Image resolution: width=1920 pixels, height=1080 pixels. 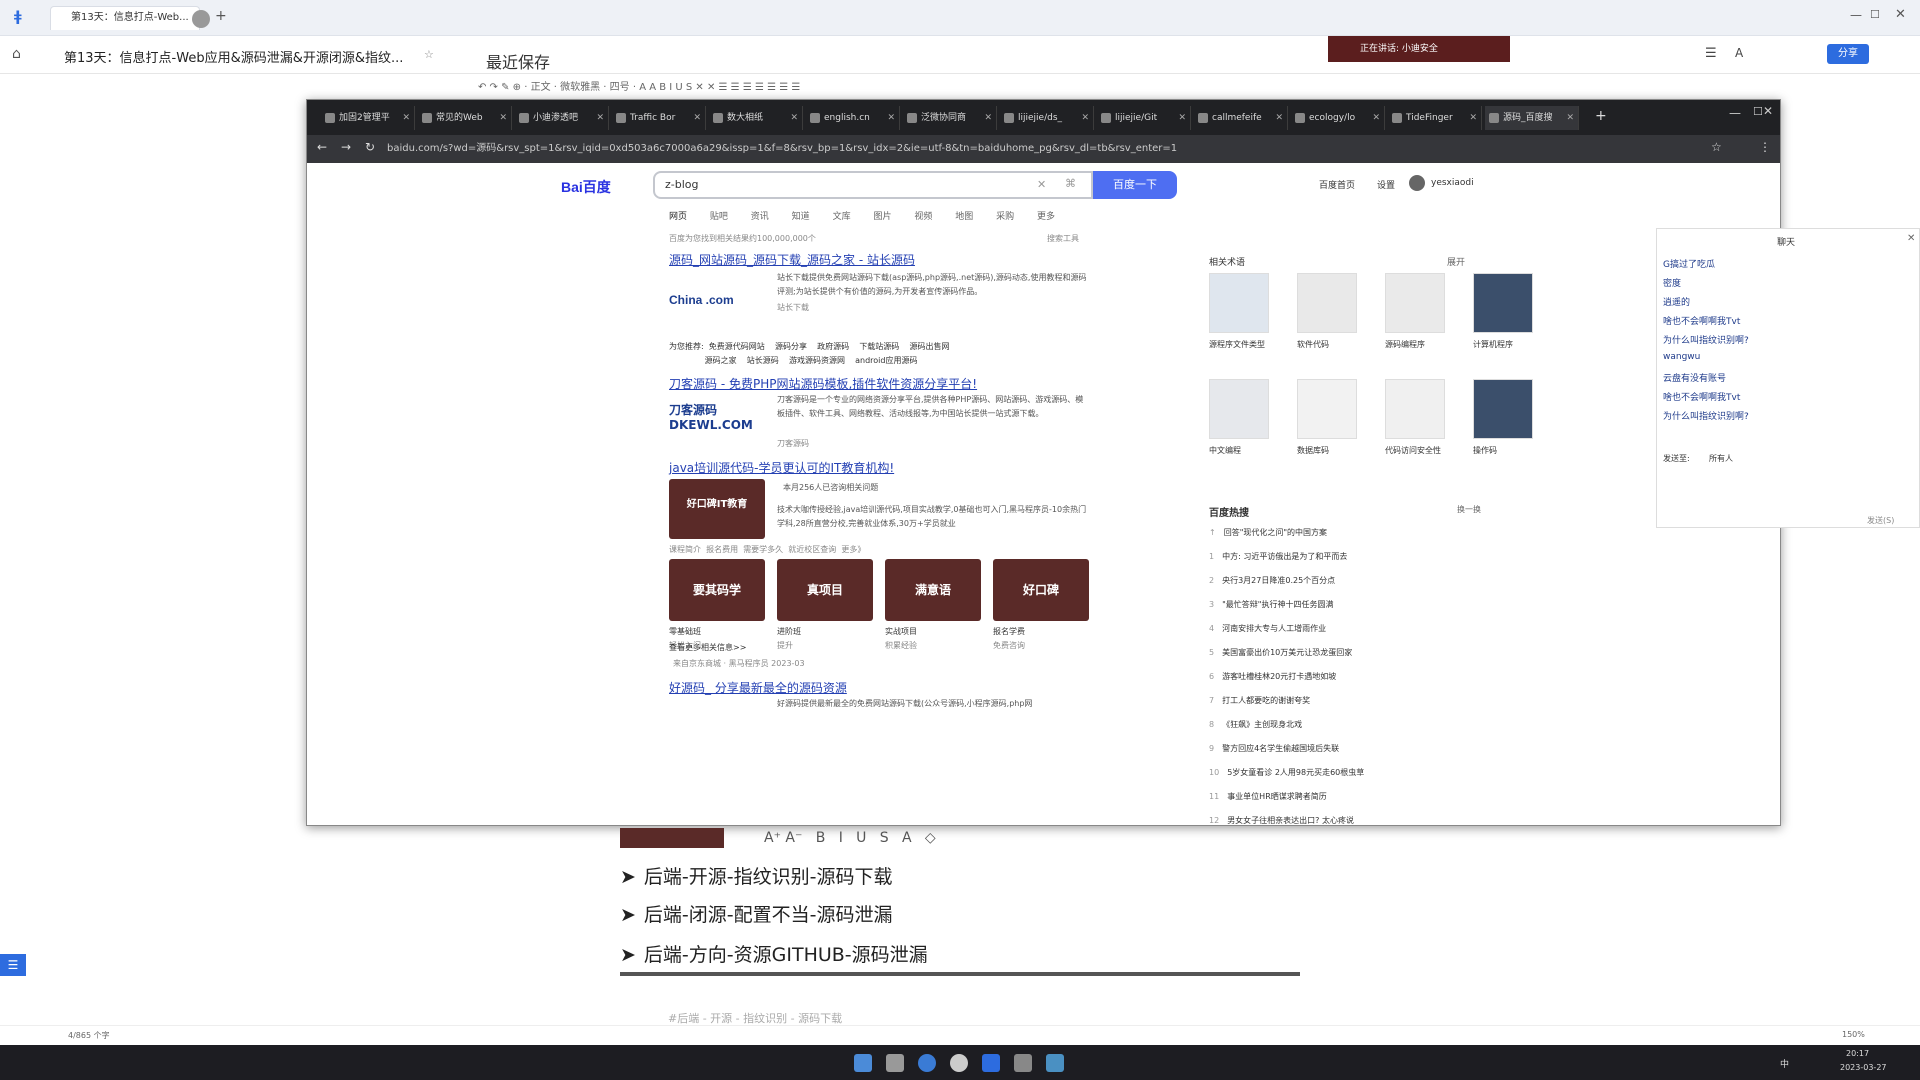 I want to click on bookmark-icon: ☆, so click(x=1716, y=147).